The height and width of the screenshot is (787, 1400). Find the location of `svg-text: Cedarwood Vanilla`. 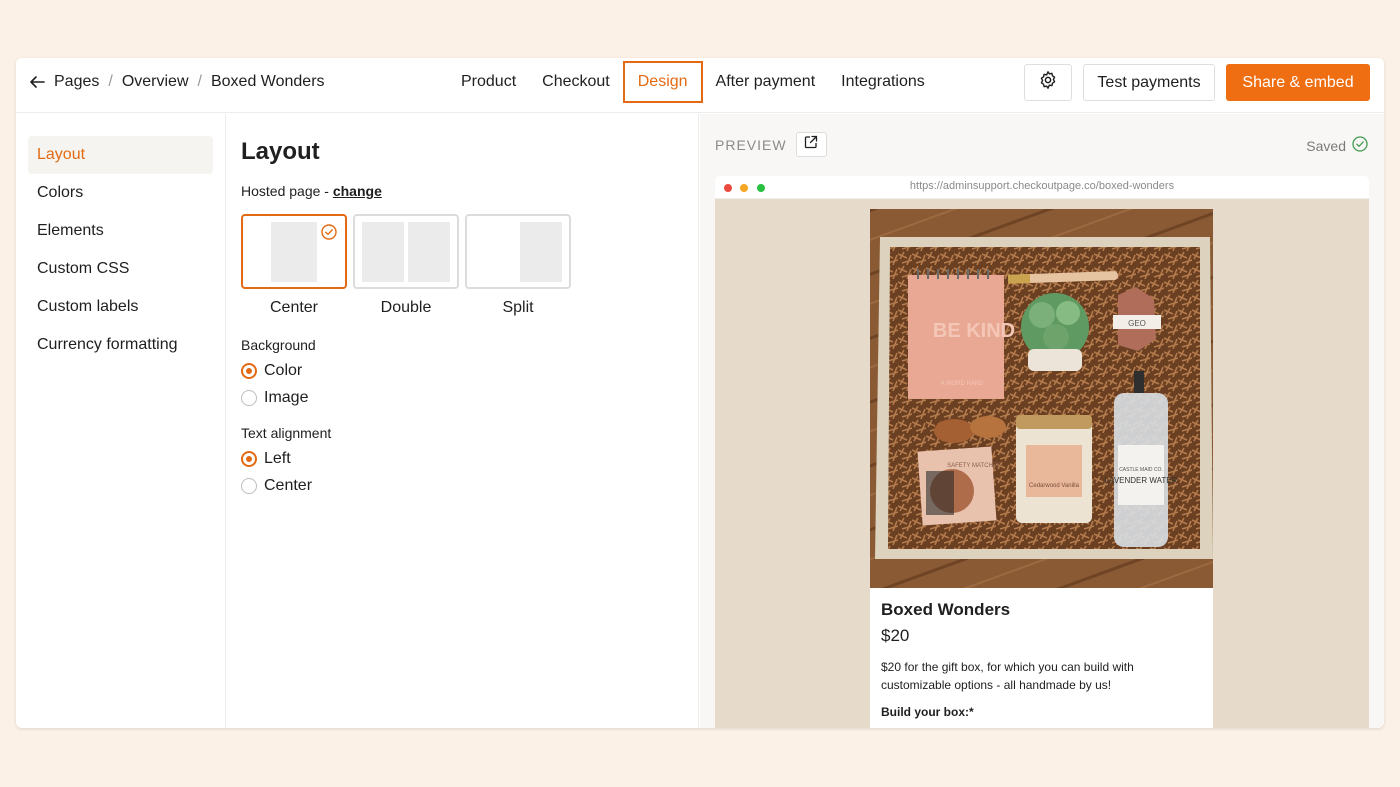

svg-text: Cedarwood Vanilla is located at coordinates (1054, 486).